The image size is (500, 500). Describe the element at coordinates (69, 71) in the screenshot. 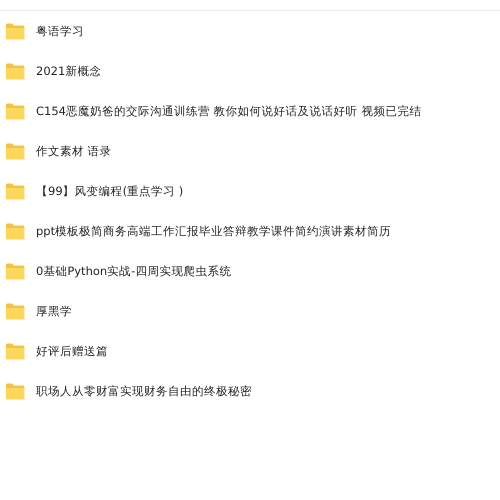

I see `folder-name: 2021新概念` at that location.